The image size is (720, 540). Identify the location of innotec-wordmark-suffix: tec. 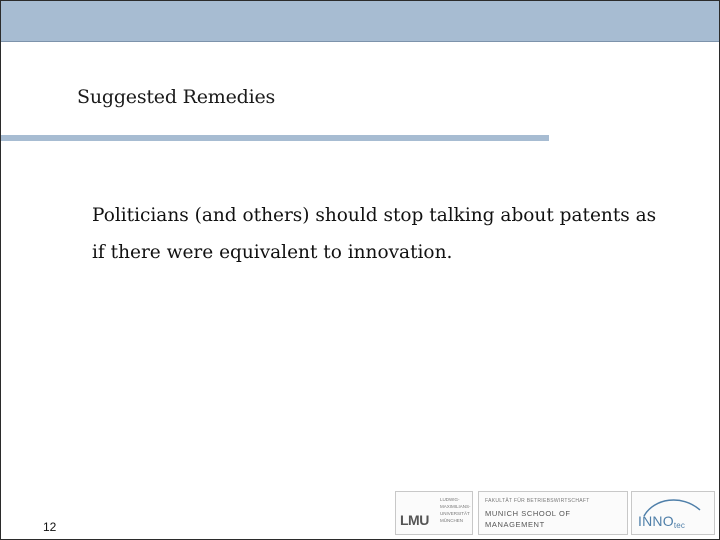
(679, 525).